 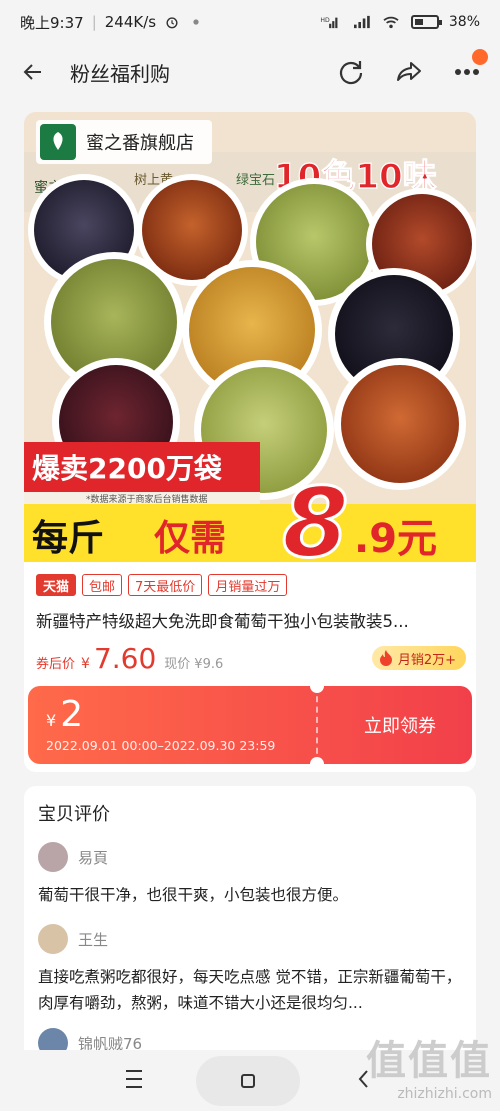 I want to click on more-button, so click(x=470, y=68).